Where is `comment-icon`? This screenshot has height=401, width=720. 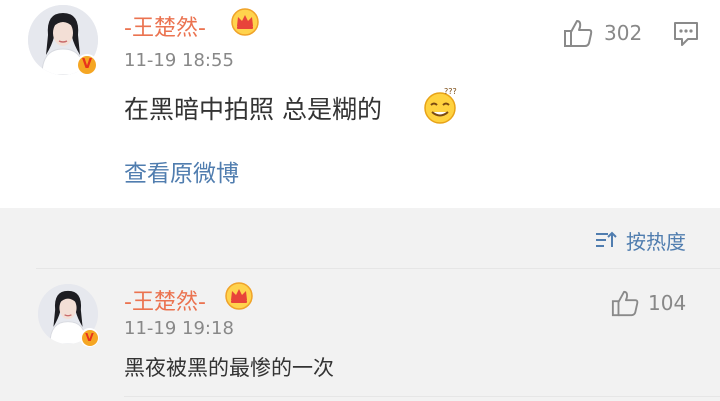
comment-icon is located at coordinates (686, 34).